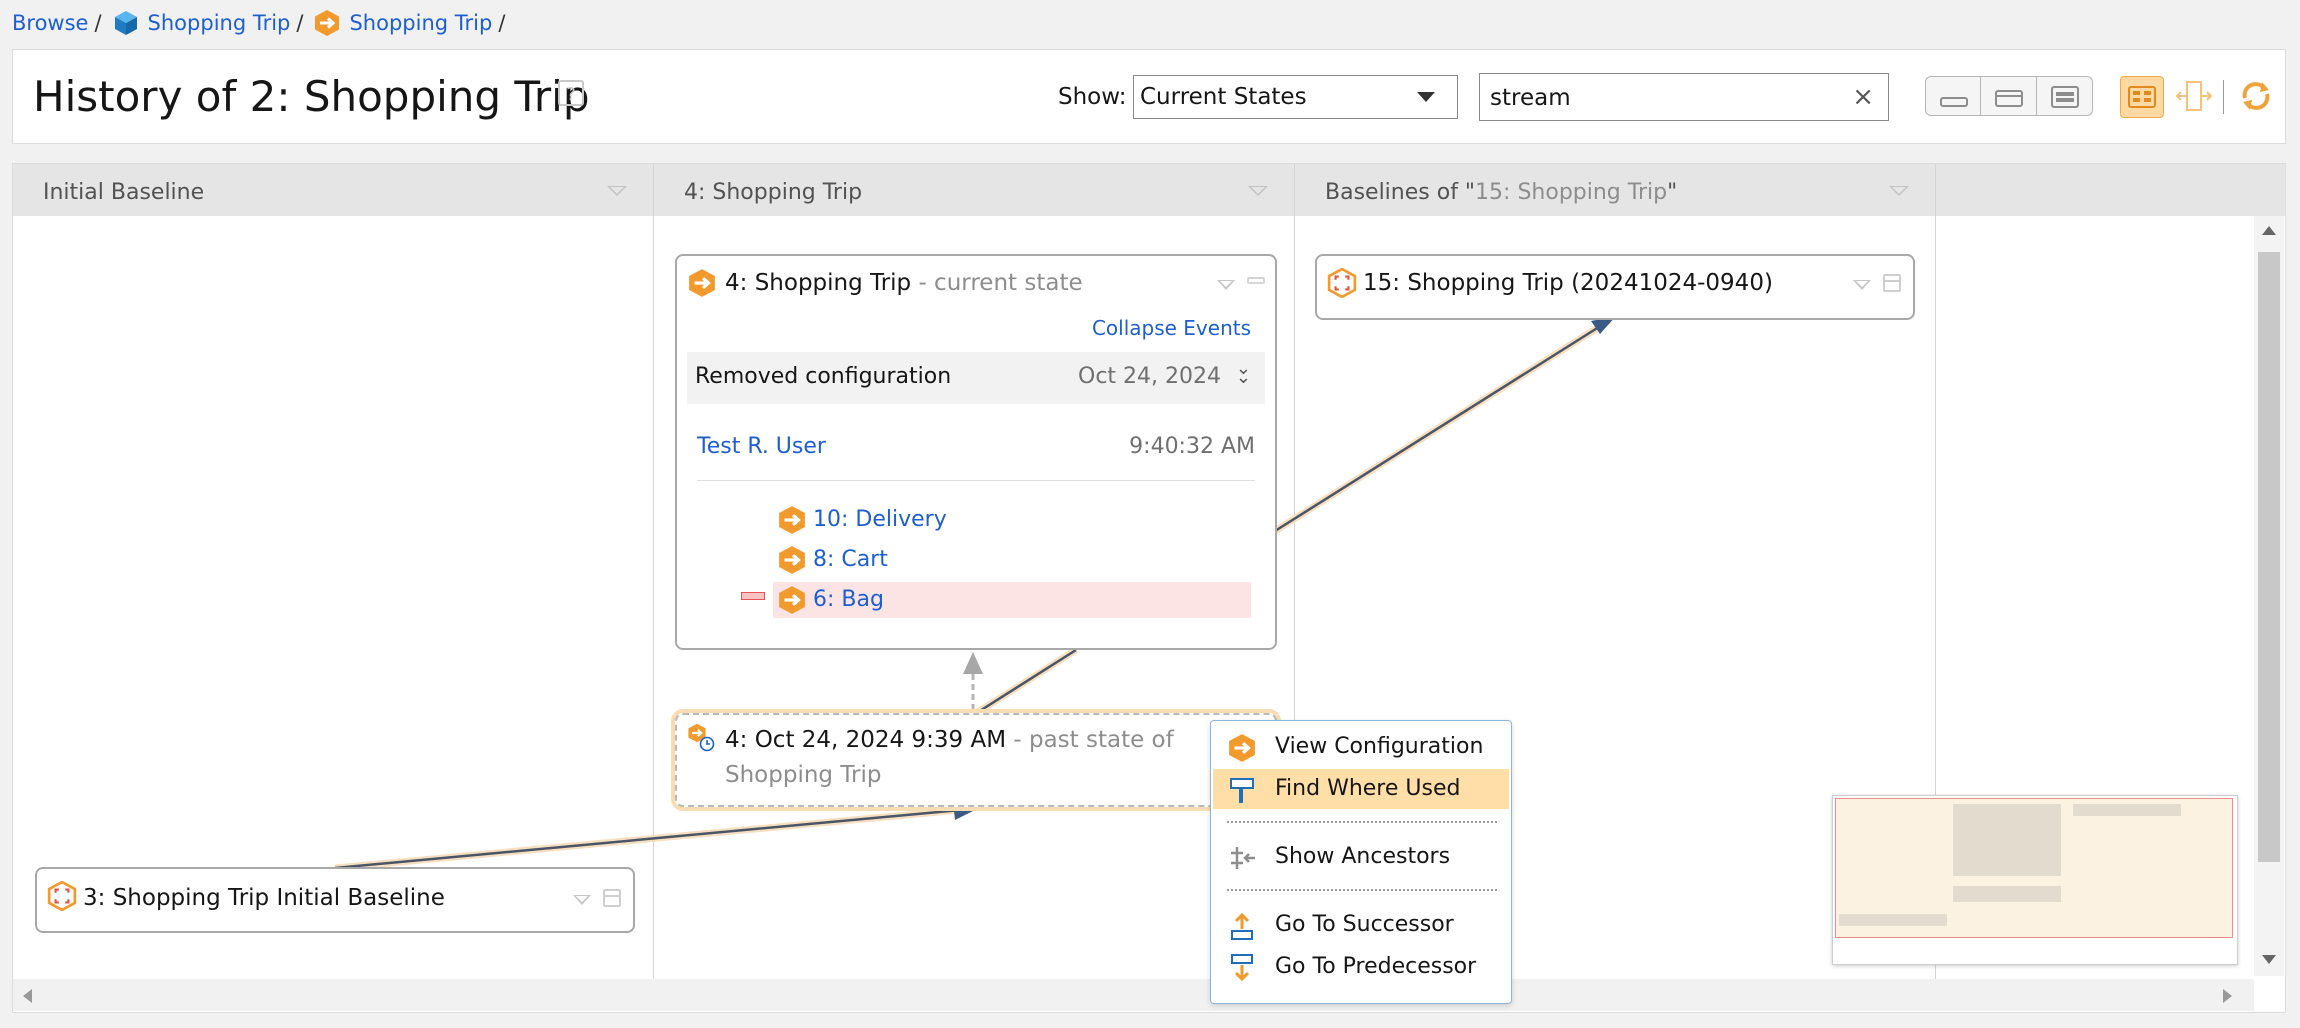  I want to click on refresh-button, so click(2257, 97).